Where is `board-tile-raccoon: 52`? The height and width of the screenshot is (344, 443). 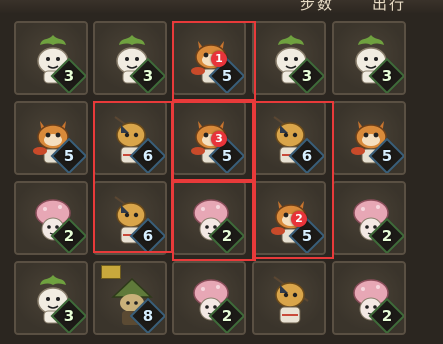 board-tile-raccoon: 52 is located at coordinates (289, 218).